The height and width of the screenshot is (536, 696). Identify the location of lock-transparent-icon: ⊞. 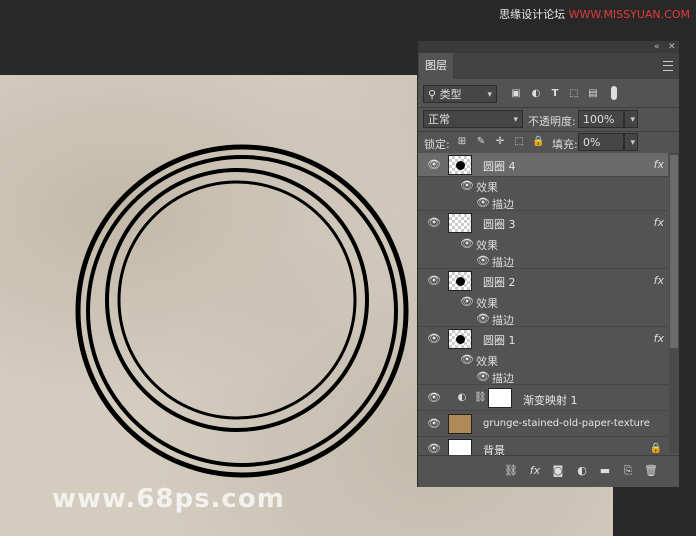
(462, 142).